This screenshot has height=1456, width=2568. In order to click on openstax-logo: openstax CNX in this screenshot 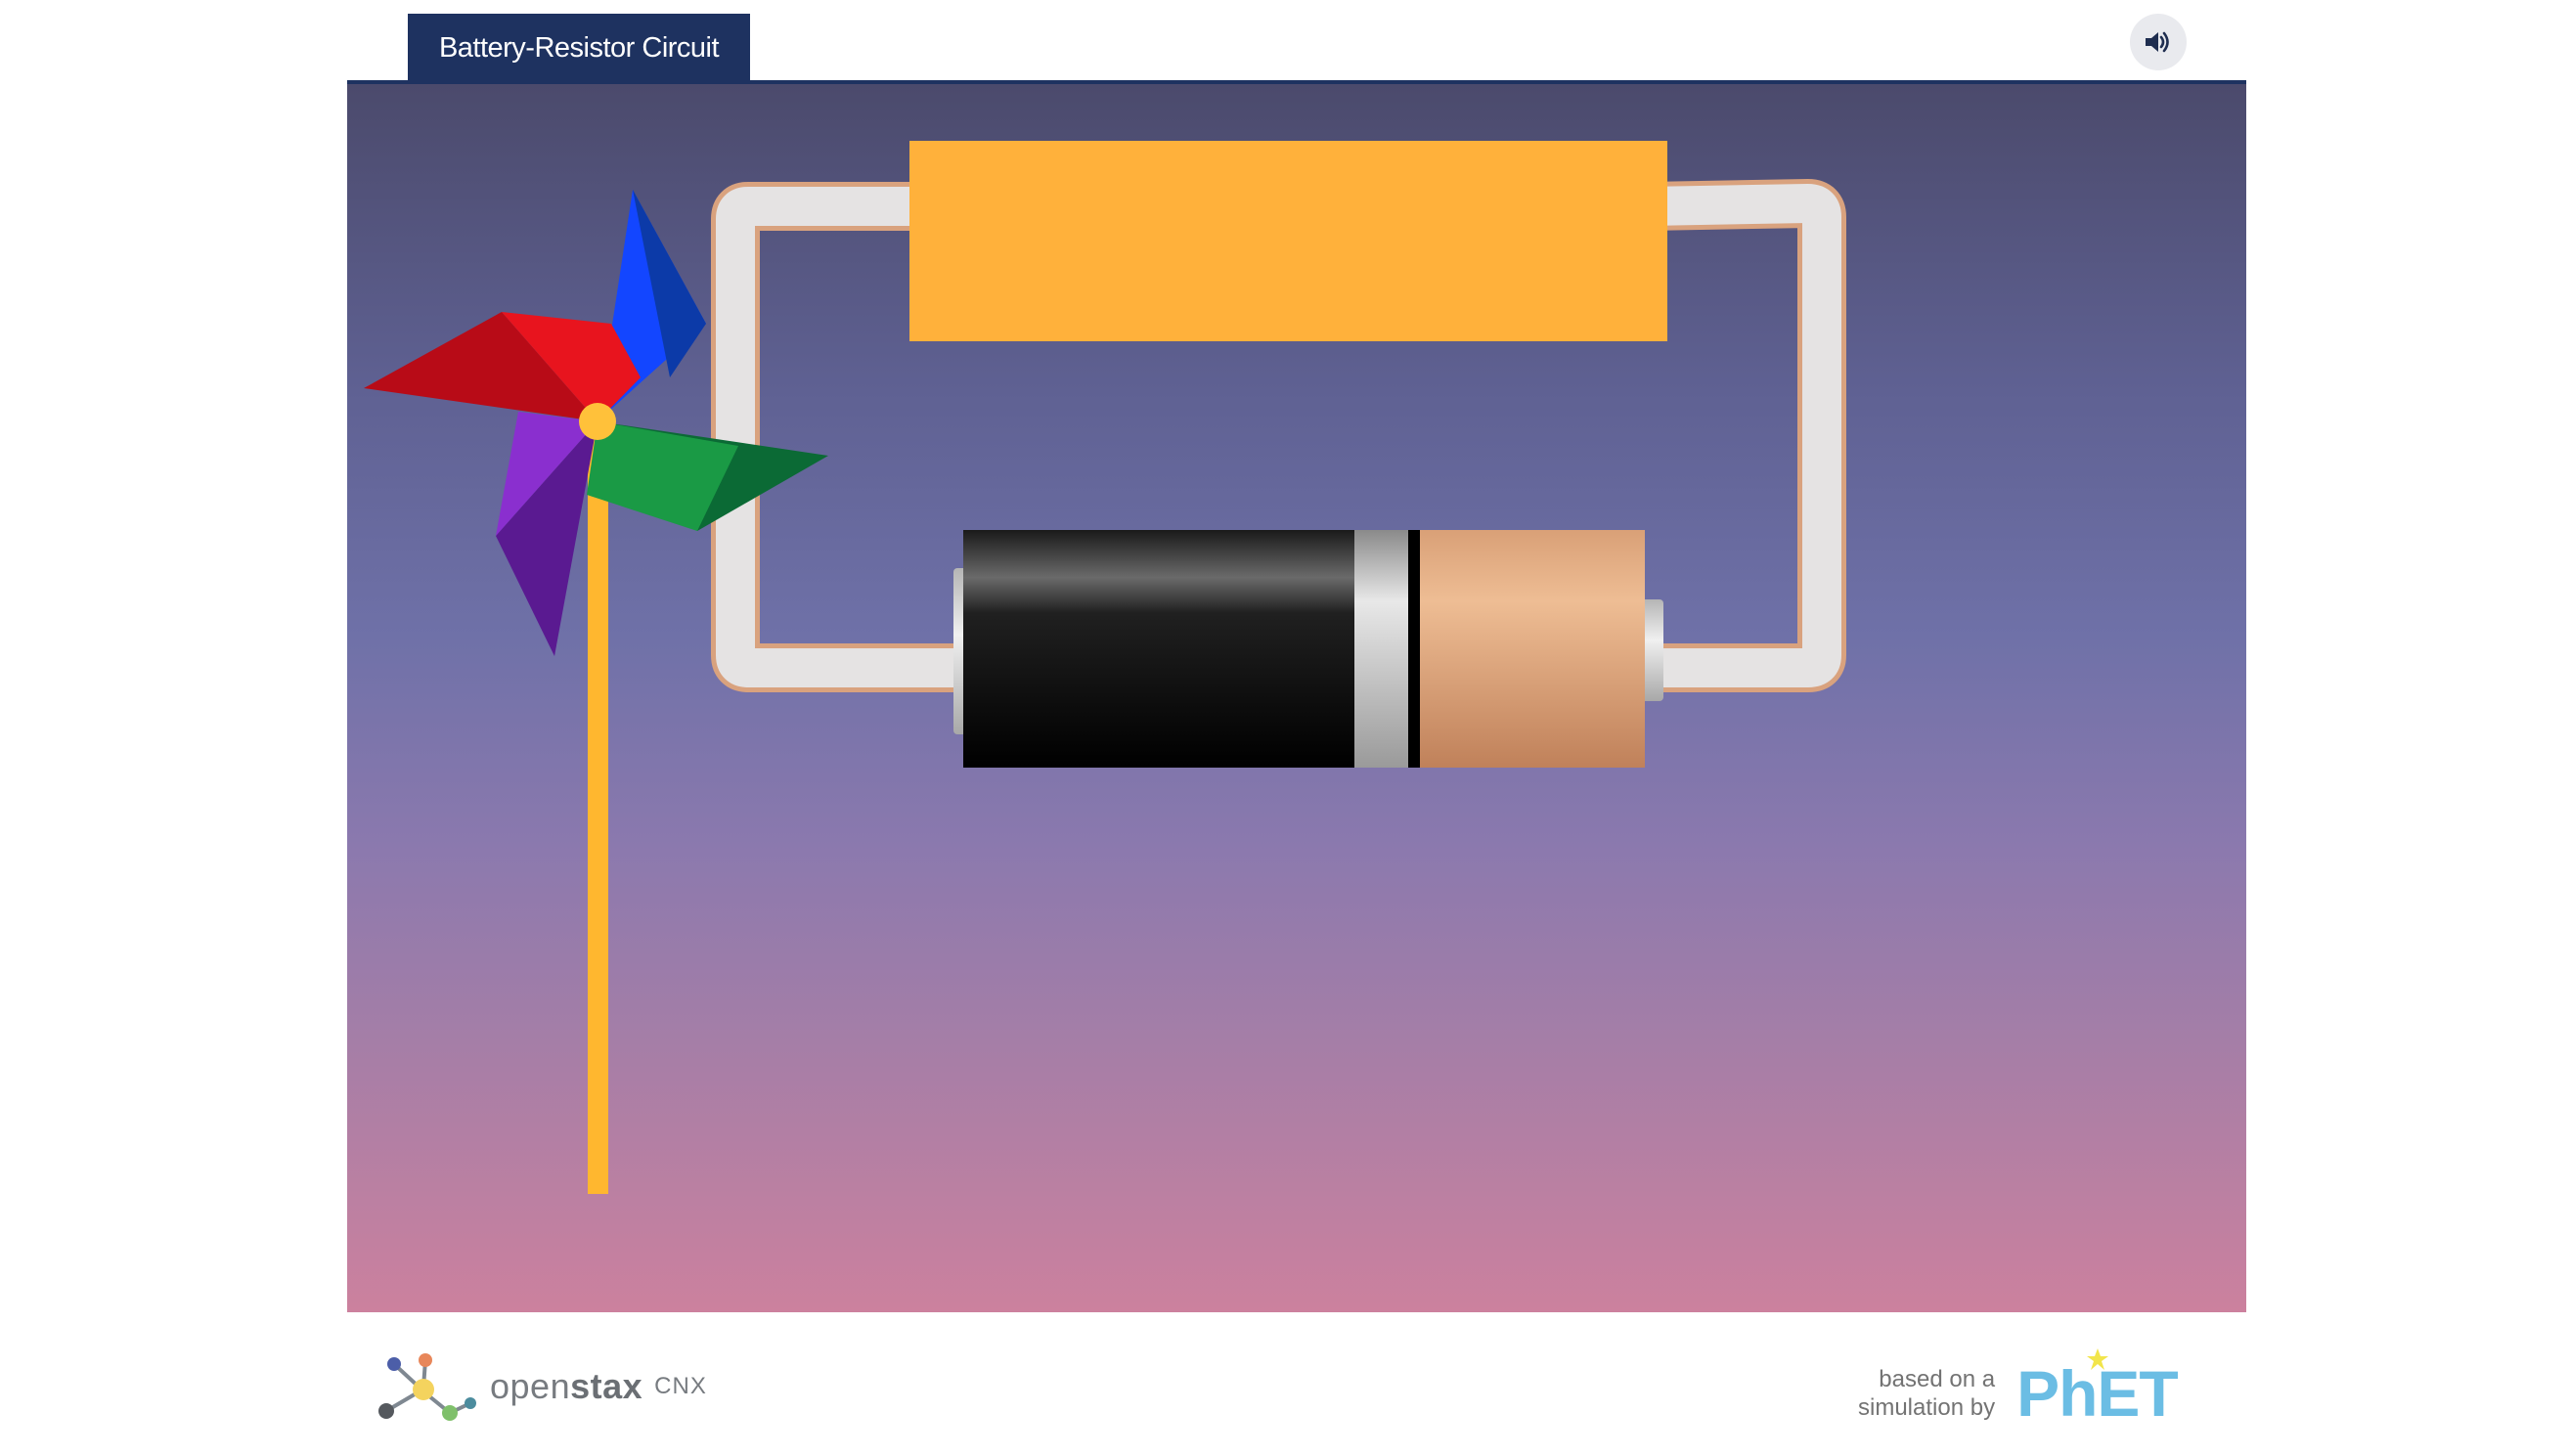, I will do `click(541, 1386)`.